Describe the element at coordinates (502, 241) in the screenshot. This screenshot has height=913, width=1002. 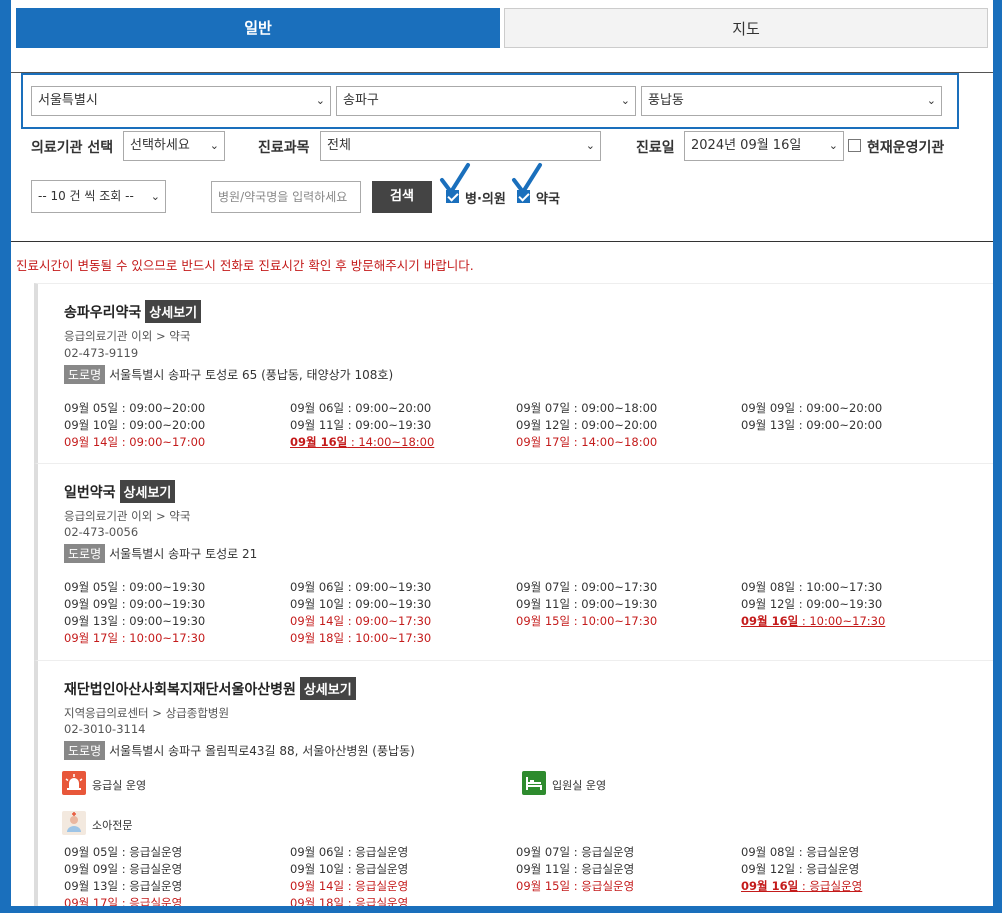
I see `divider` at that location.